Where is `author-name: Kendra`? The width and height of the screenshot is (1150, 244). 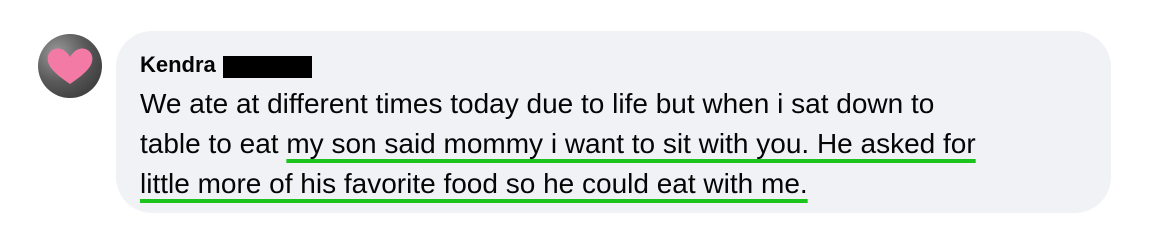 author-name: Kendra is located at coordinates (178, 65).